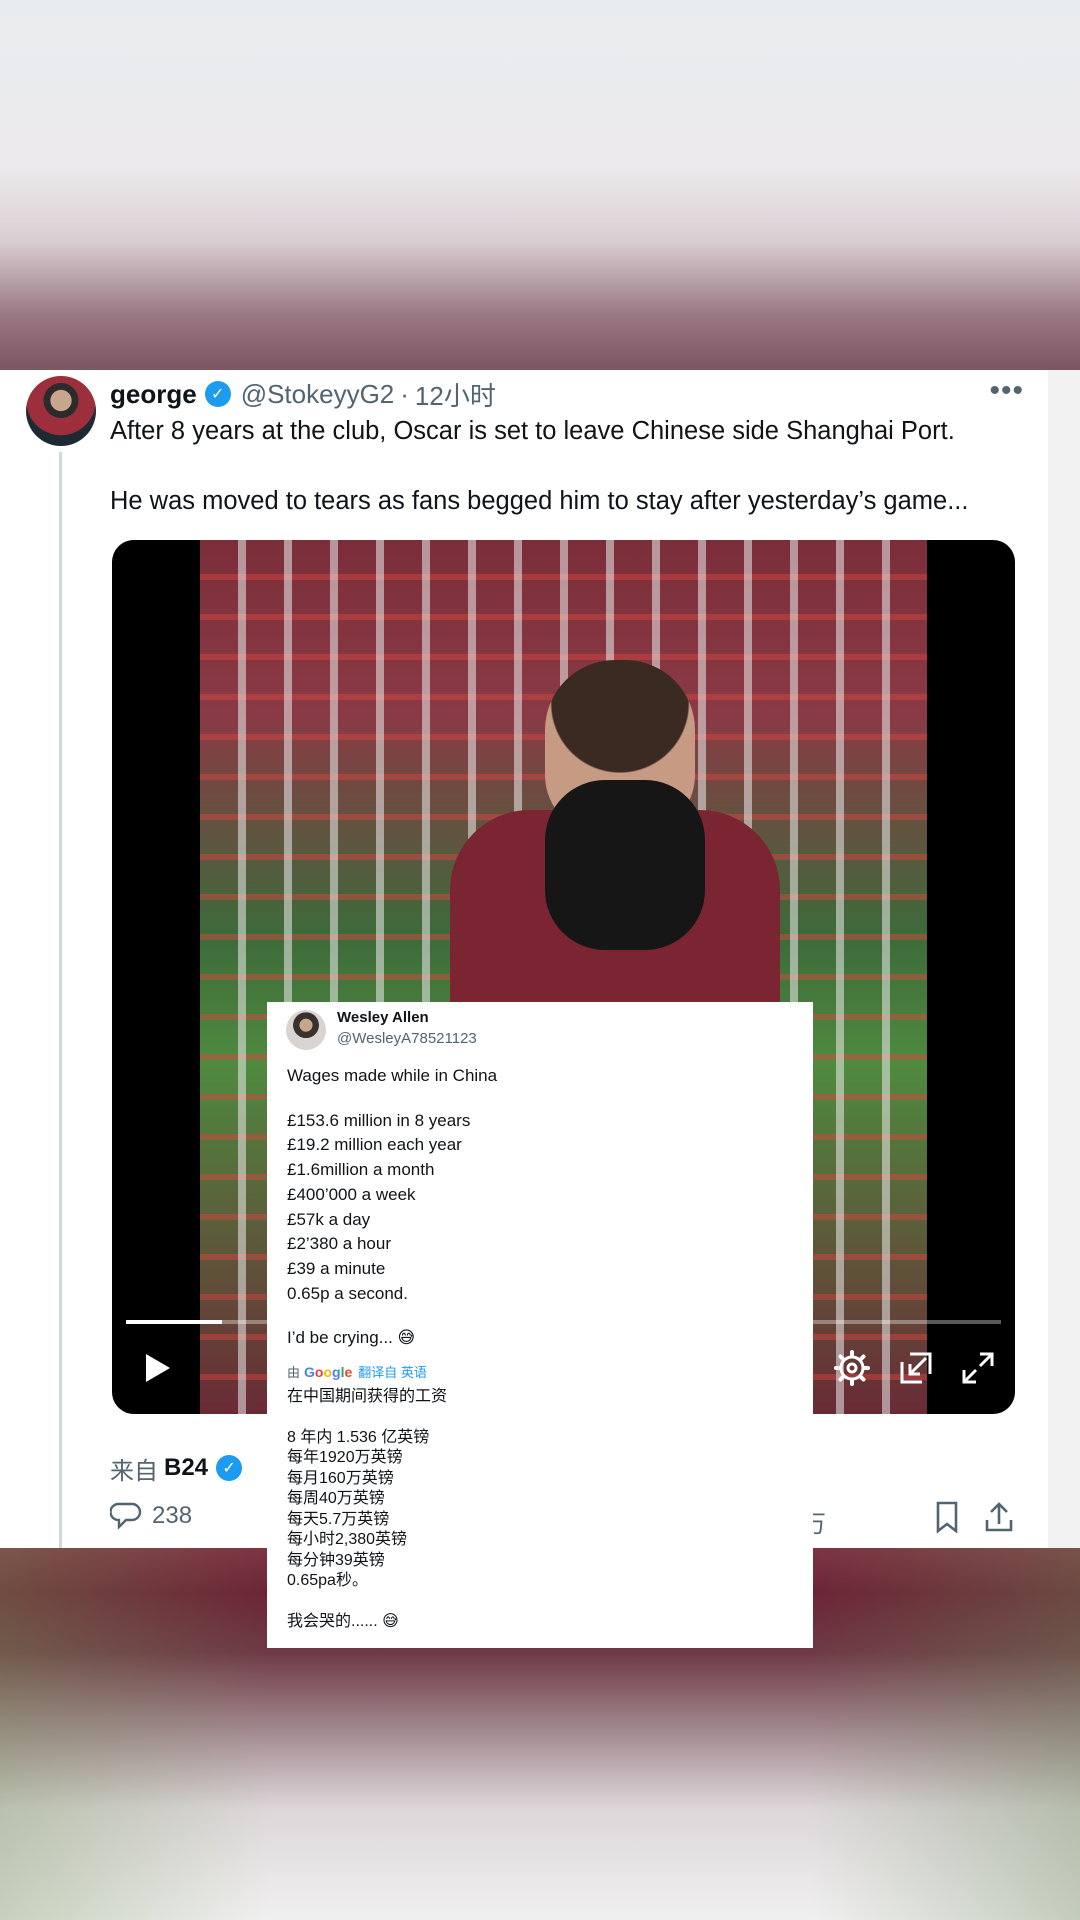  Describe the element at coordinates (306, 1030) in the screenshot. I see `quote-avatar` at that location.